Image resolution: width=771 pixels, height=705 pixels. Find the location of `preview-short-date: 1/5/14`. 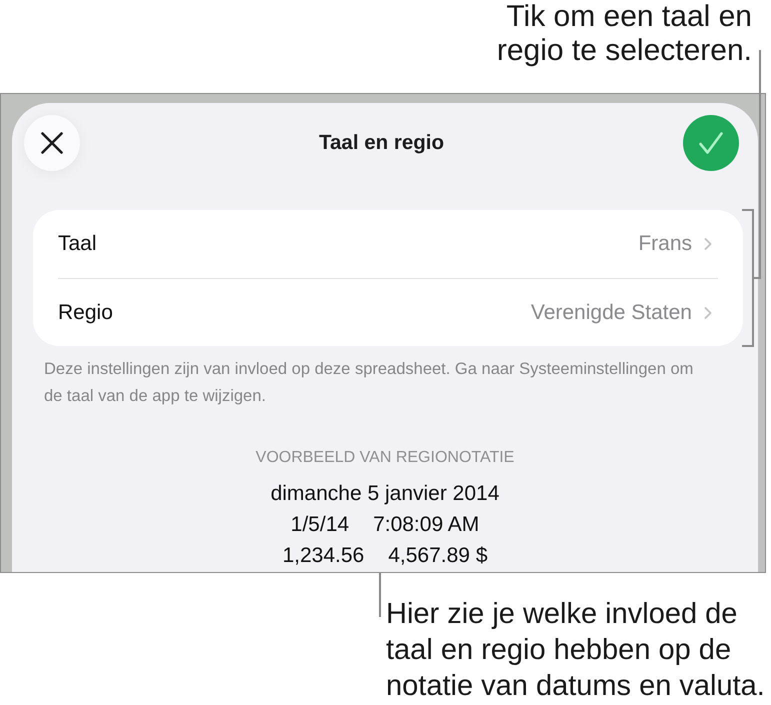

preview-short-date: 1/5/14 is located at coordinates (320, 525).